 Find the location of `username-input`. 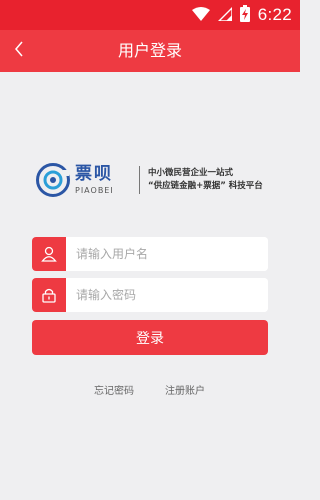

username-input is located at coordinates (167, 254).